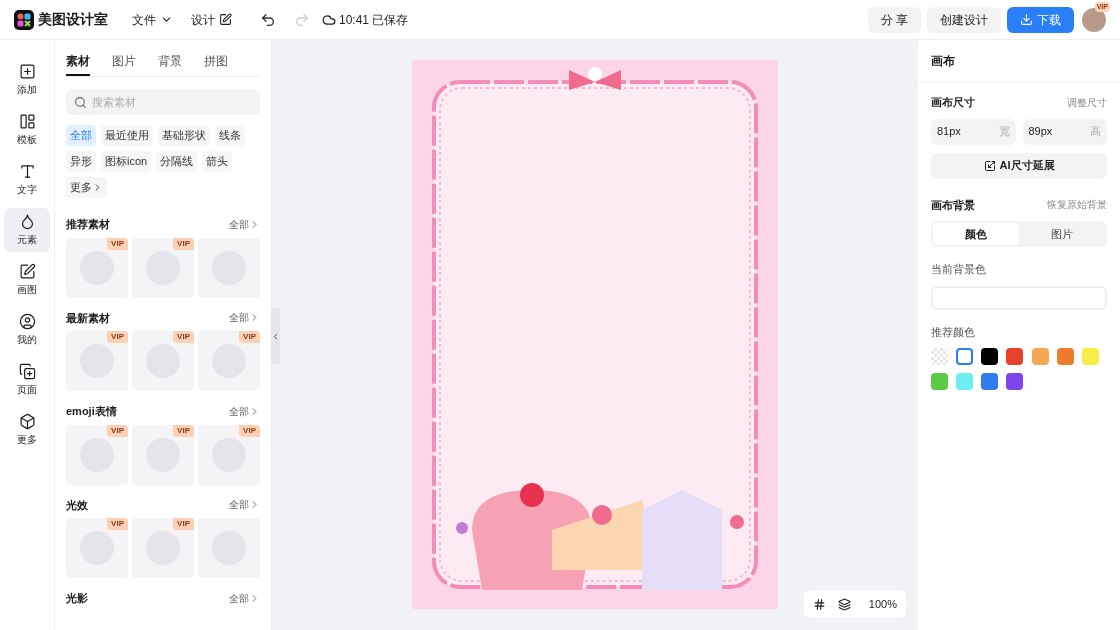  What do you see at coordinates (27, 71) in the screenshot?
I see `plus-square-icon` at bounding box center [27, 71].